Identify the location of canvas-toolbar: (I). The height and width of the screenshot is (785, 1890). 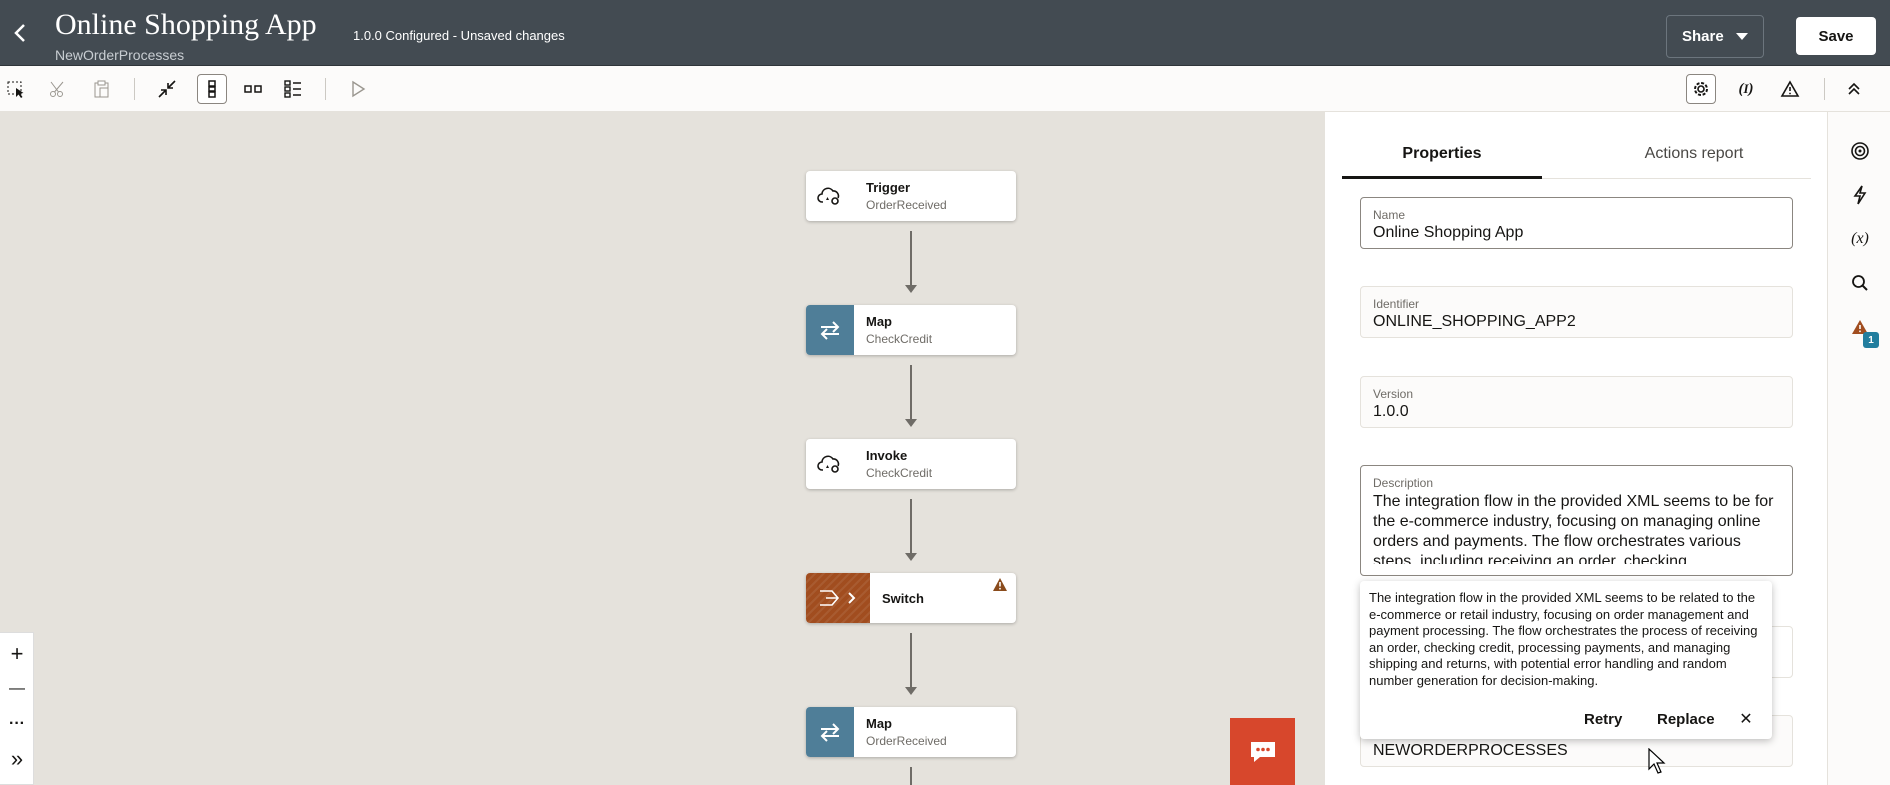
(945, 89).